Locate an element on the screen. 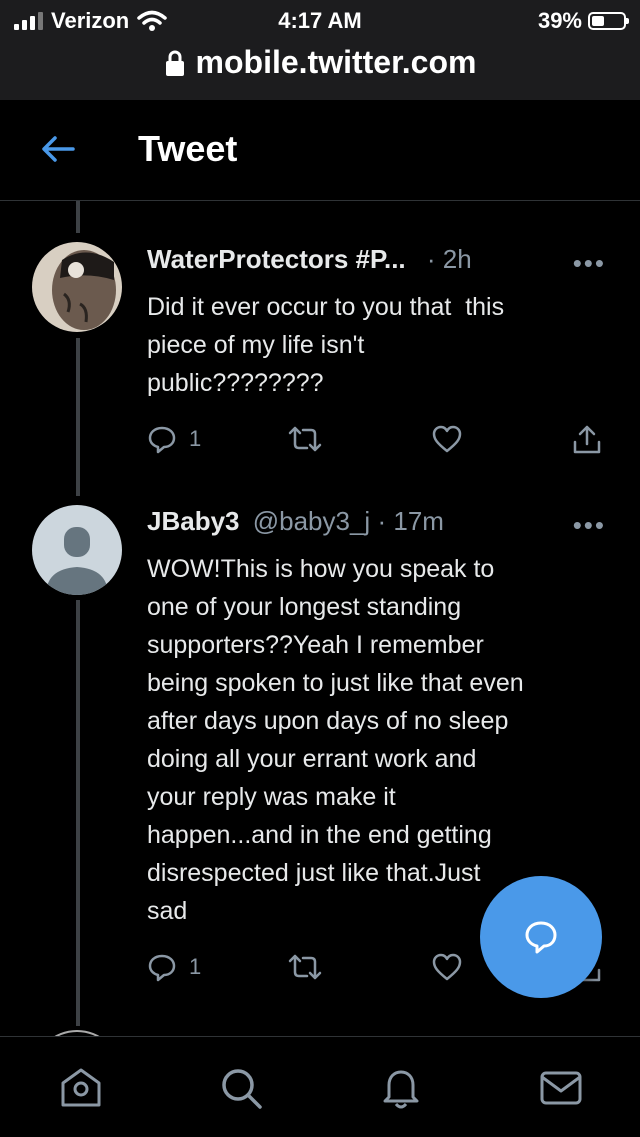 The height and width of the screenshot is (1137, 640). status-bar: Verizon 4:17 AM 39% mobile.twitter.com is located at coordinates (320, 50).